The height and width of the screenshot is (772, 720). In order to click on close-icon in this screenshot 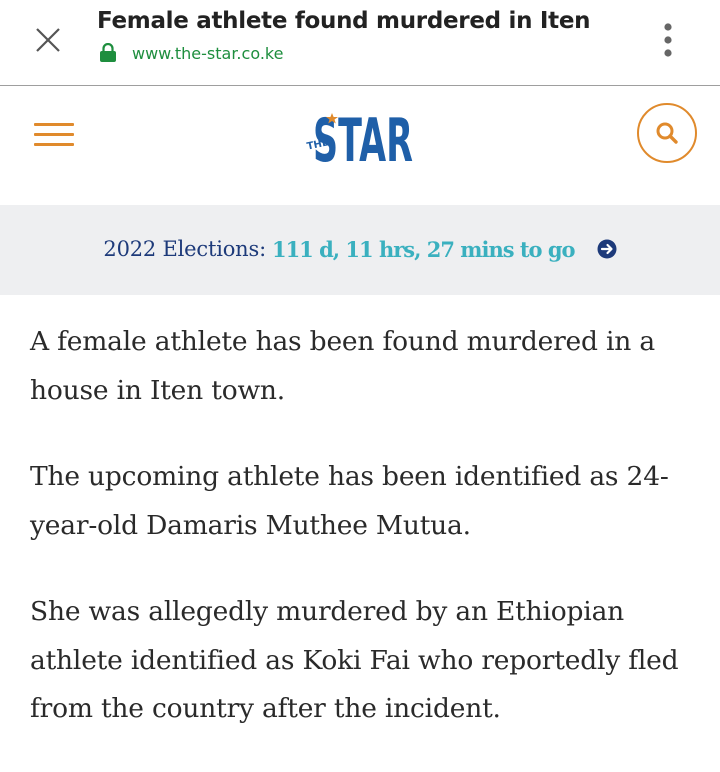, I will do `click(48, 40)`.